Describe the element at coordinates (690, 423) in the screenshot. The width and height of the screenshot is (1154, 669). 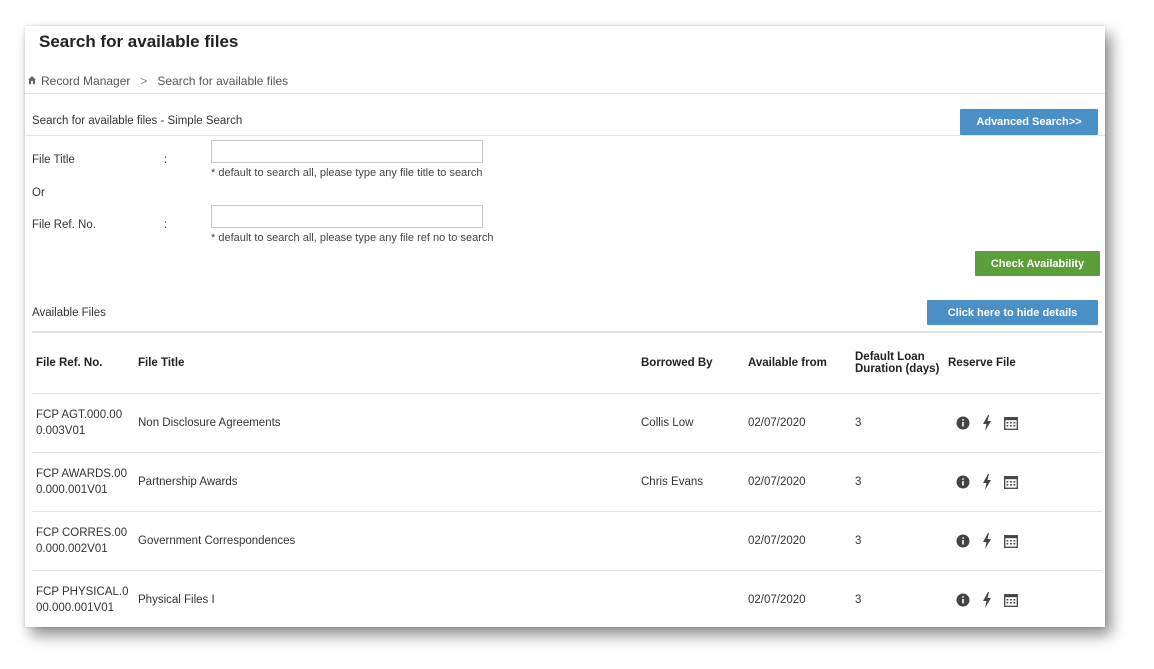
I see `borrowed-by-cell: Collis Low` at that location.